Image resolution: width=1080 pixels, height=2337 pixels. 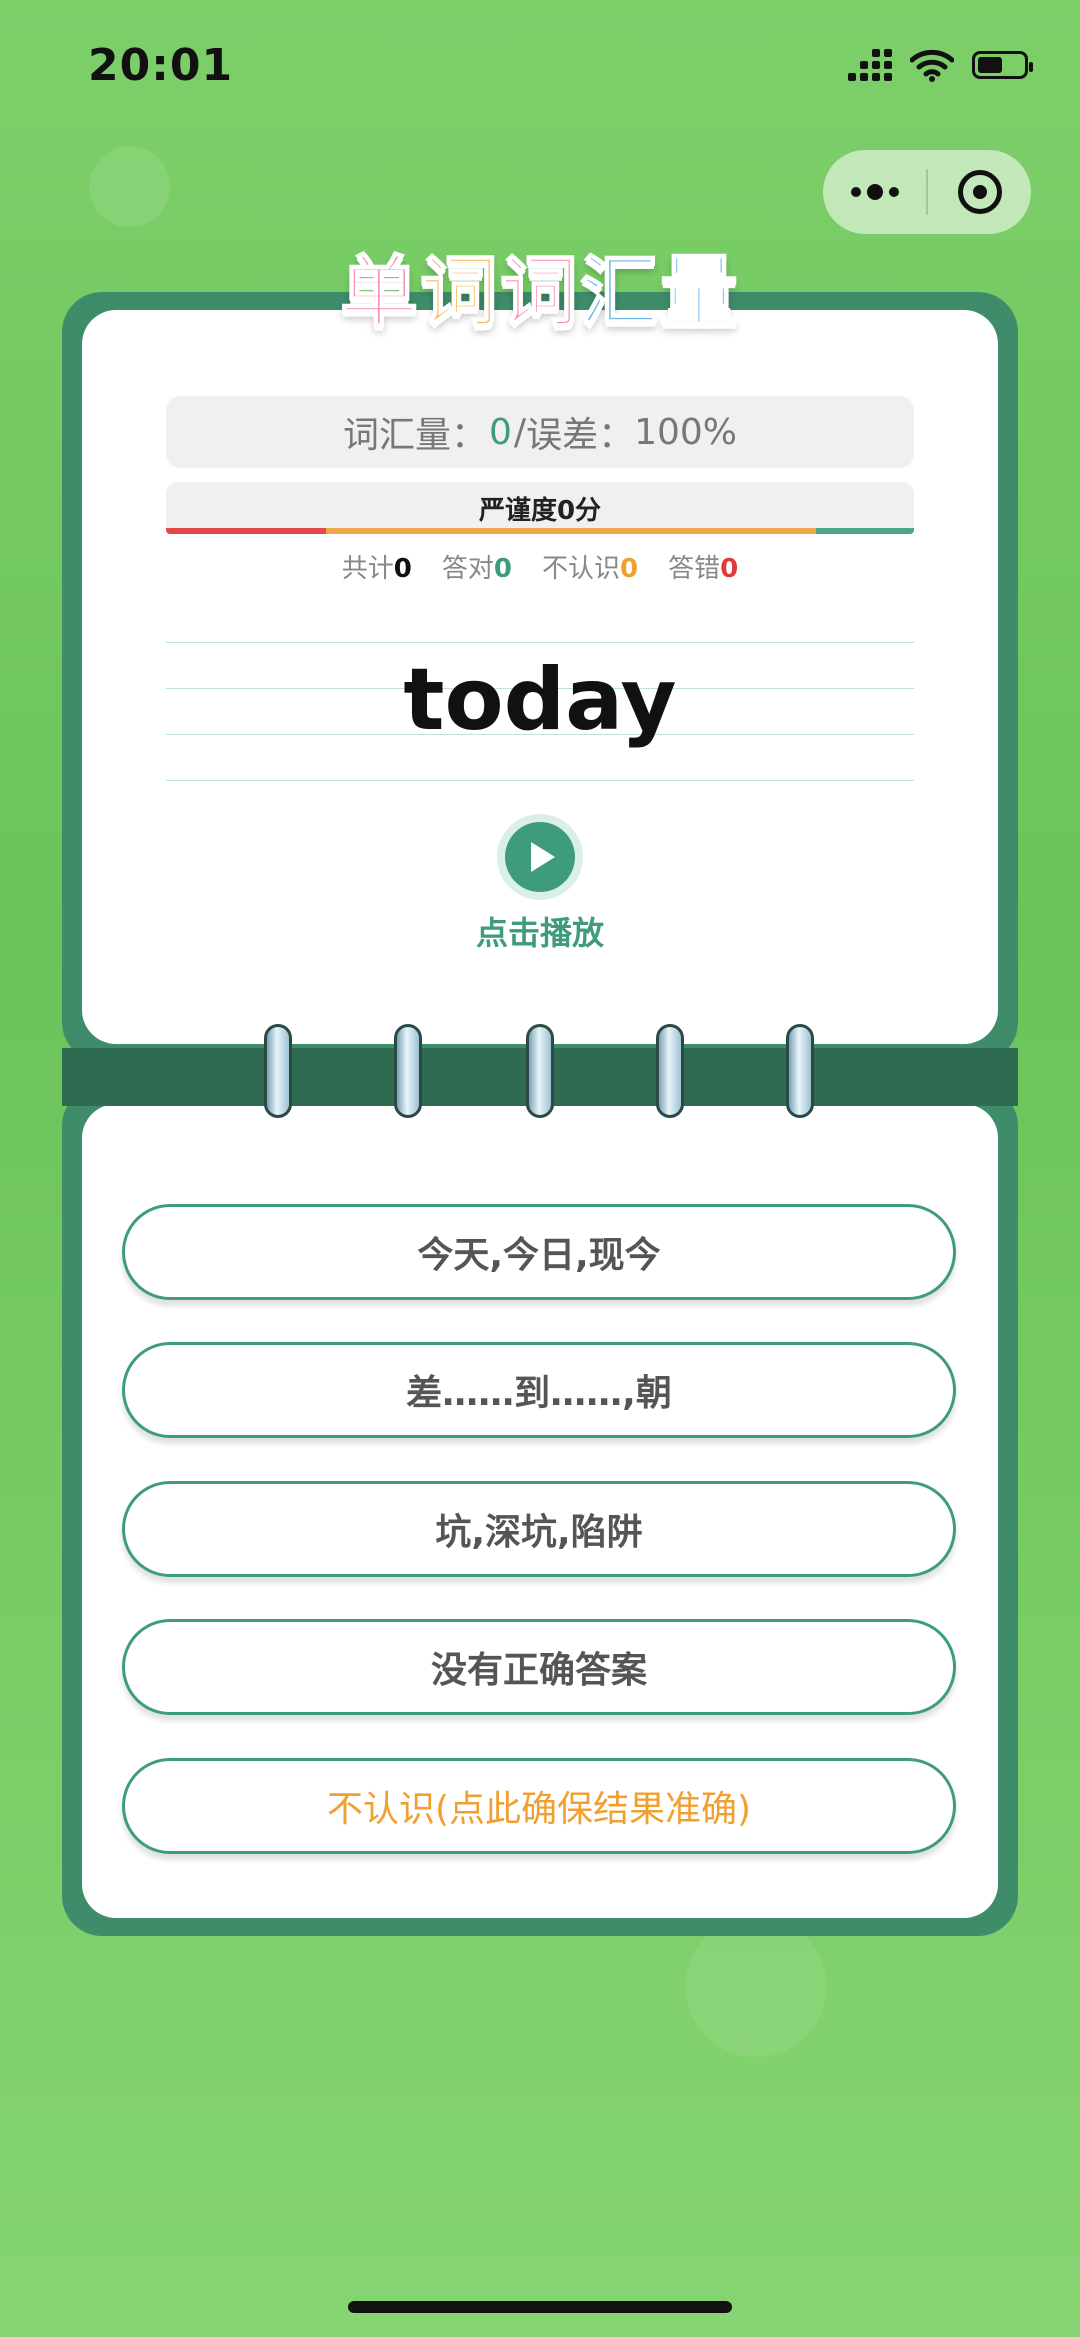 I want to click on vocab-value: 0, so click(x=500, y=432).